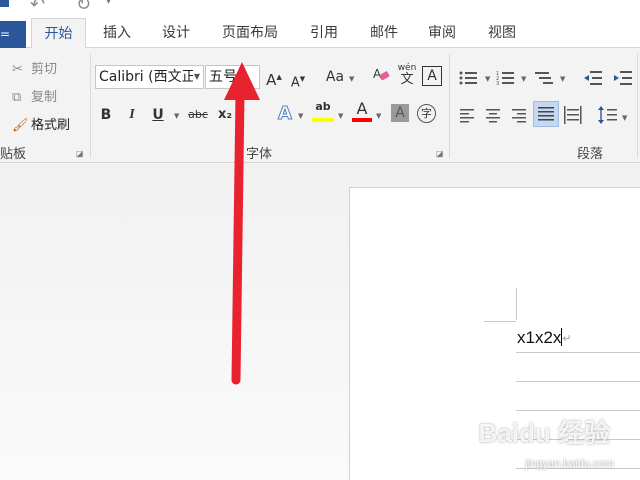  Describe the element at coordinates (117, 33) in the screenshot. I see `tab-insert: 插入` at that location.